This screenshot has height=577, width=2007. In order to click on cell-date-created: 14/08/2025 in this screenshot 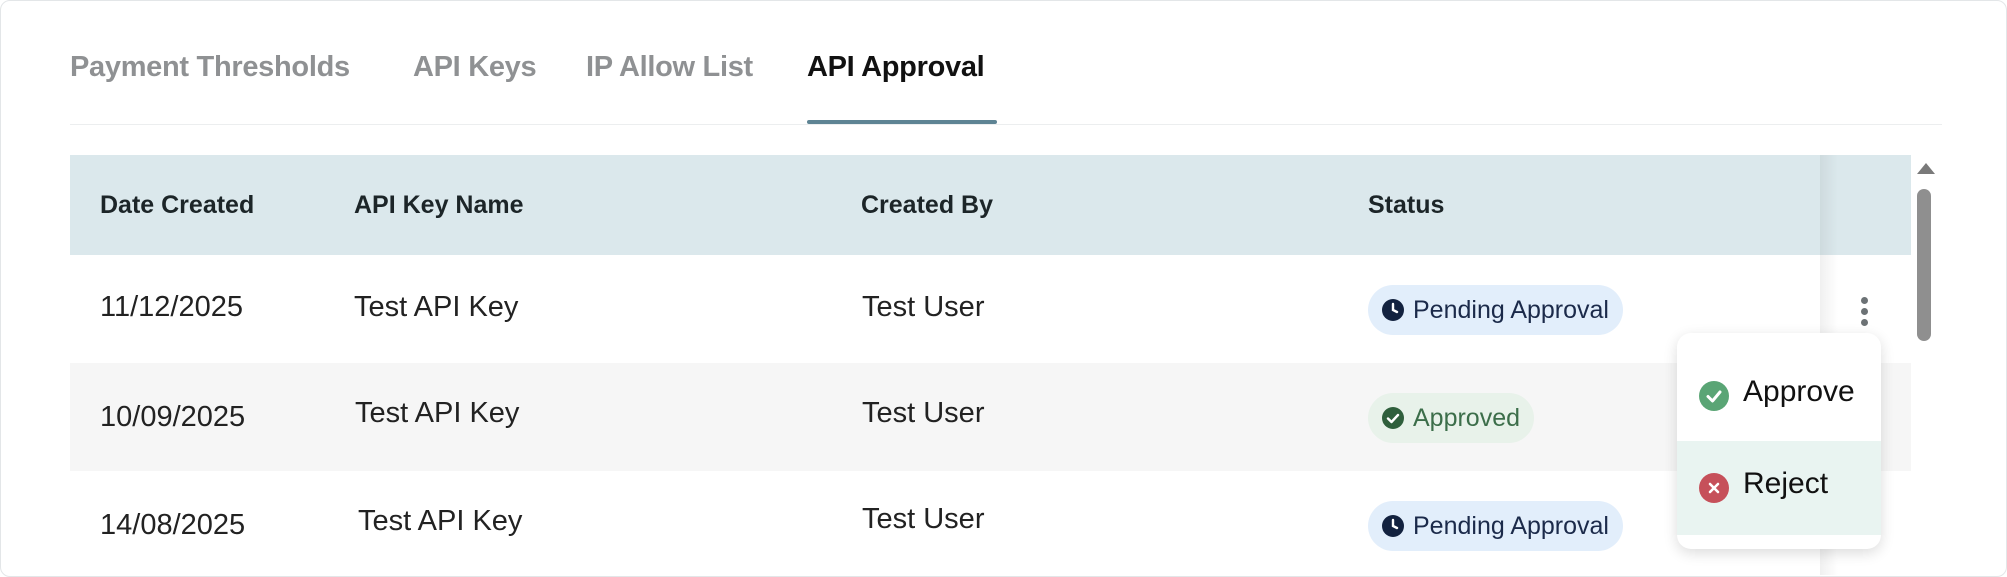, I will do `click(173, 525)`.